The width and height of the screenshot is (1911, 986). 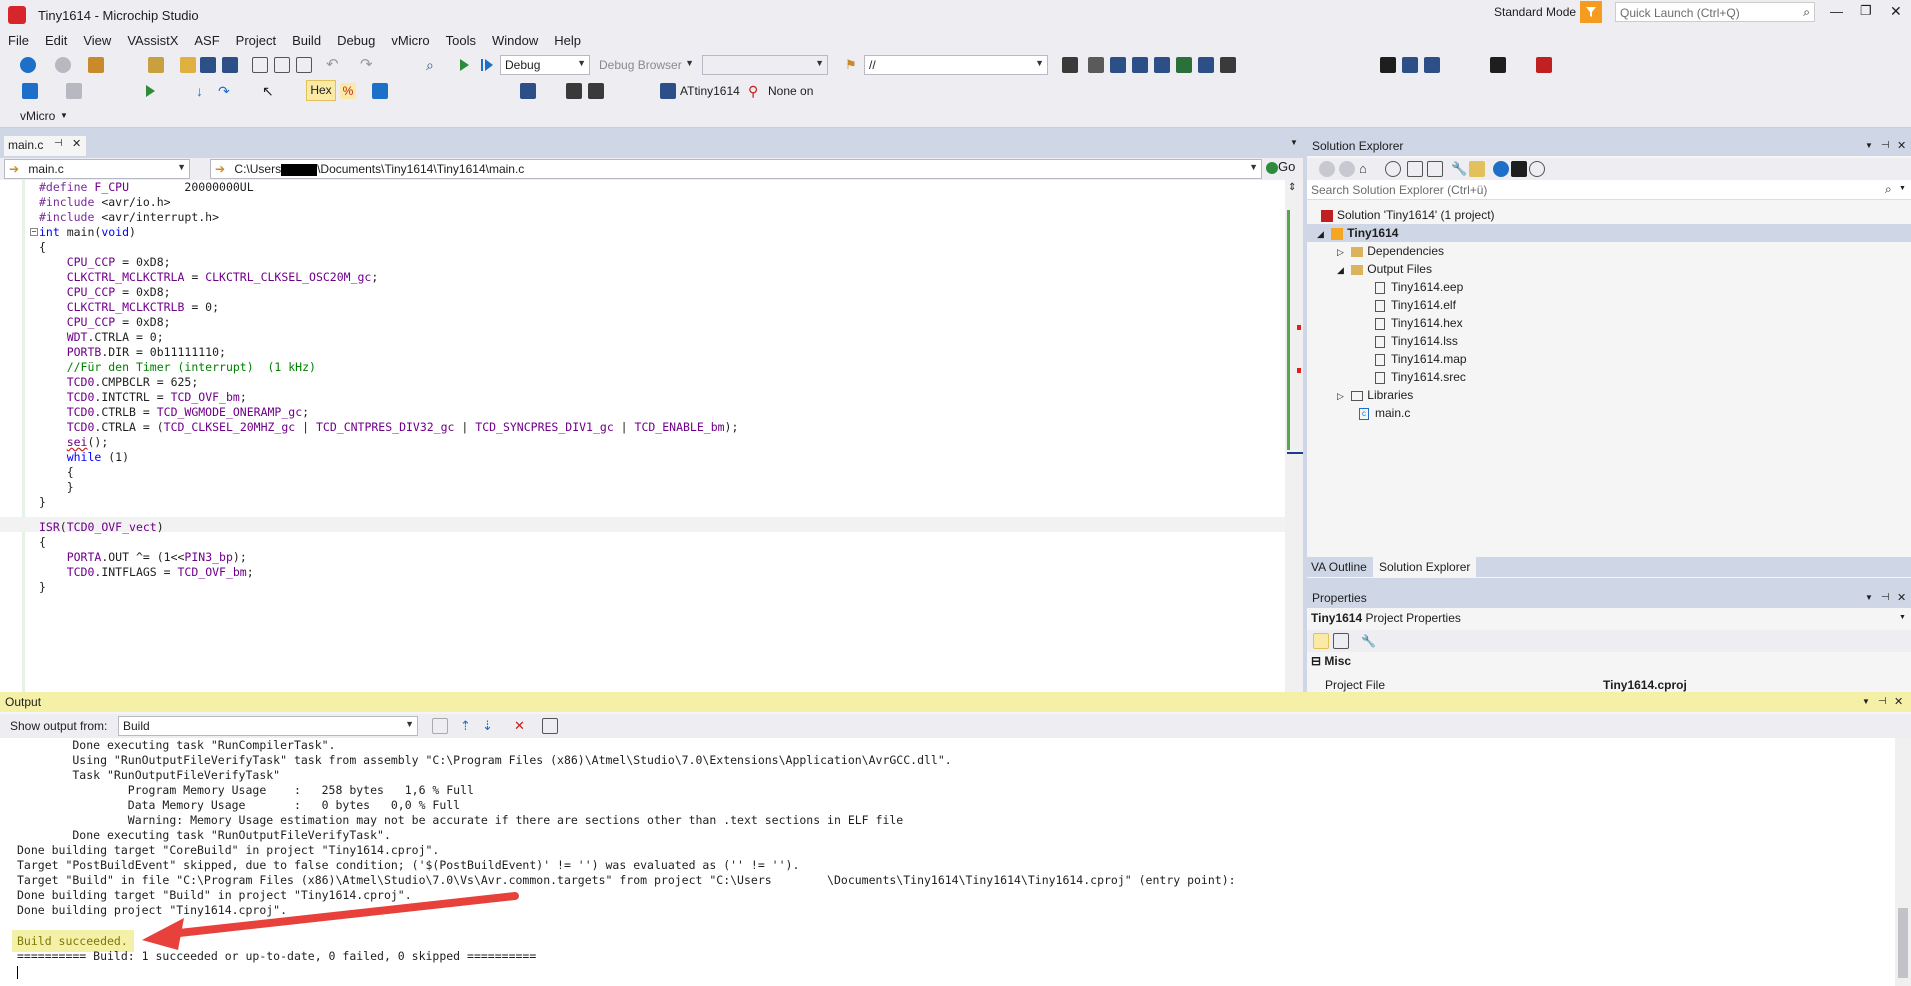 What do you see at coordinates (152, 39) in the screenshot?
I see `menu-vassistx: VAssistX` at bounding box center [152, 39].